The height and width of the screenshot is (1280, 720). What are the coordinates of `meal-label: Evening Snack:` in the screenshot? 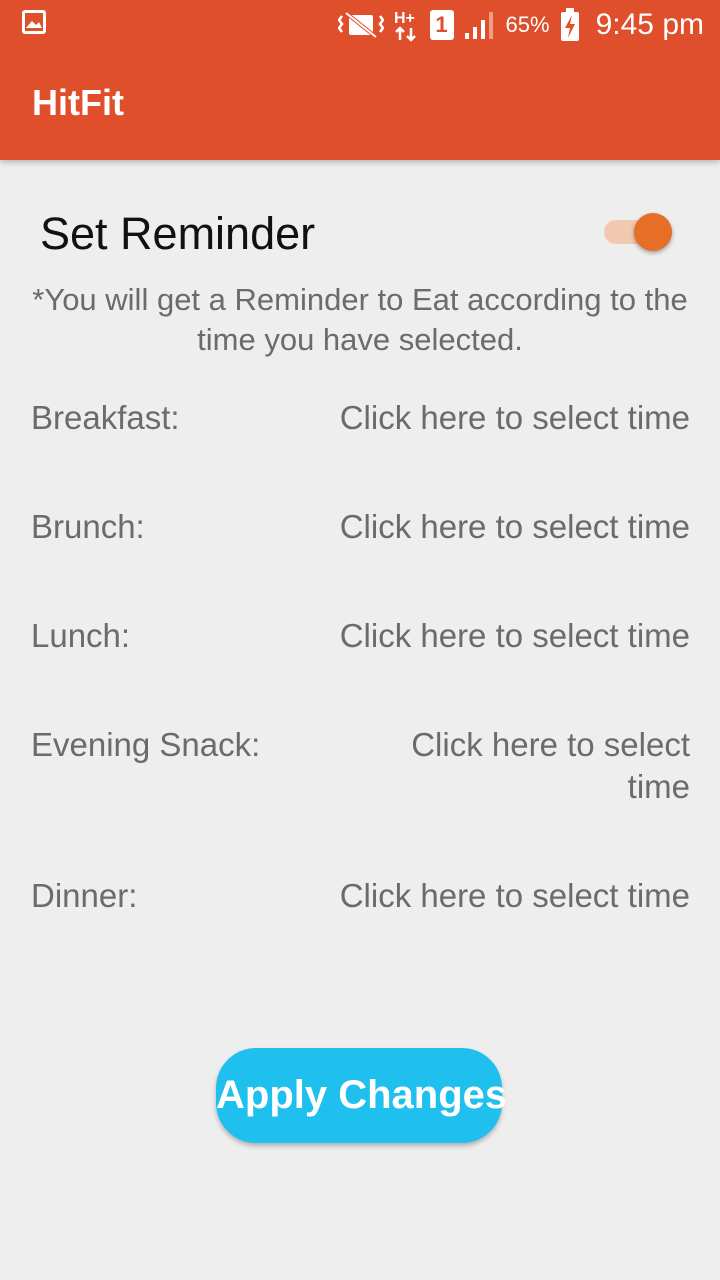 It's located at (146, 744).